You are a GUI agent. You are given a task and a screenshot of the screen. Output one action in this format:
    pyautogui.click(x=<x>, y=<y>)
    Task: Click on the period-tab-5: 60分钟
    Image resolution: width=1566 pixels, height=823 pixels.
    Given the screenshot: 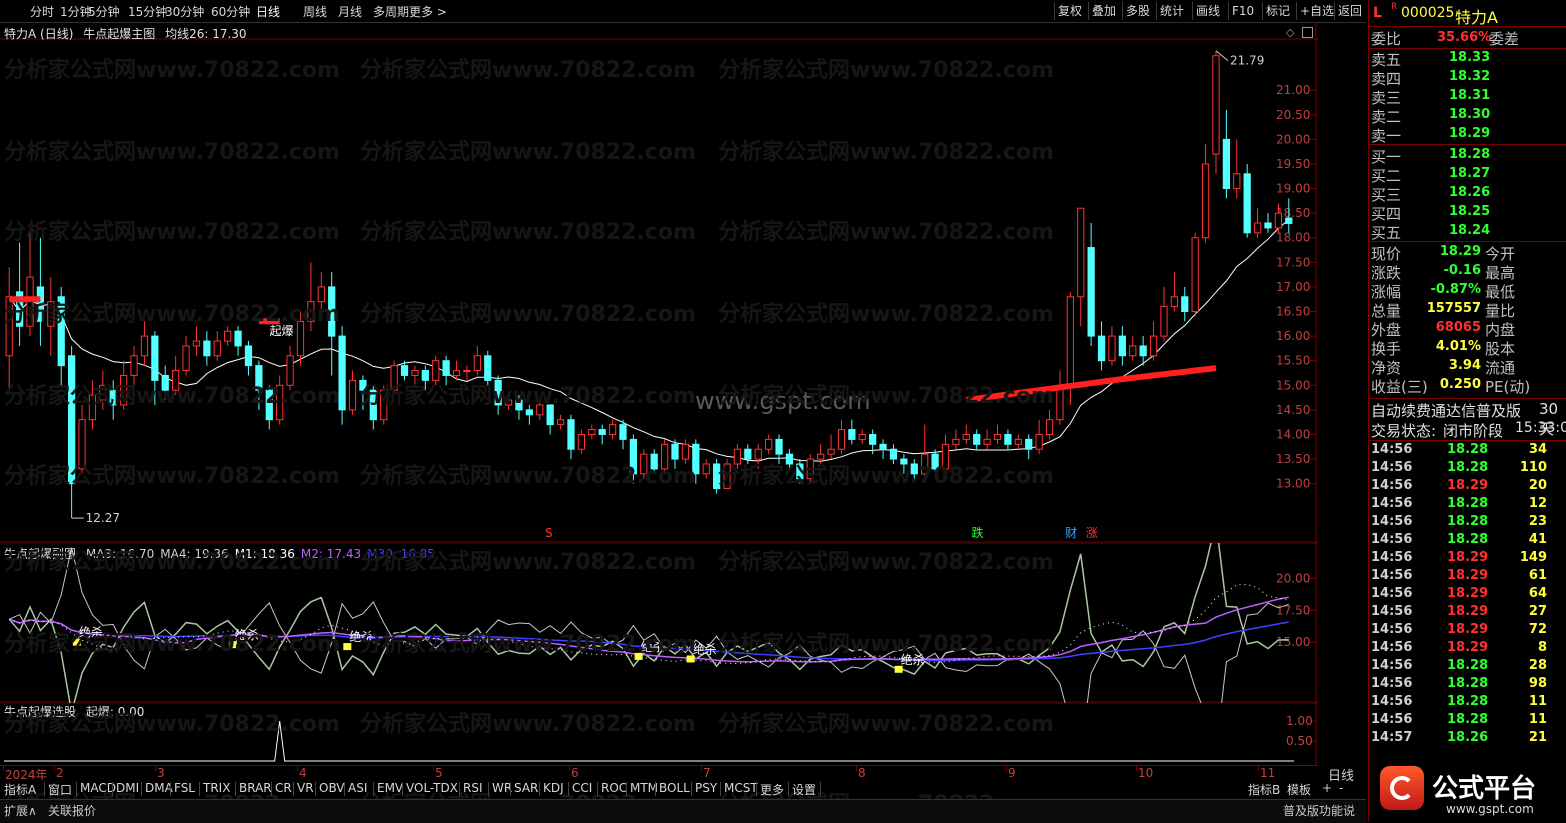 What is the action you would take?
    pyautogui.click(x=230, y=11)
    